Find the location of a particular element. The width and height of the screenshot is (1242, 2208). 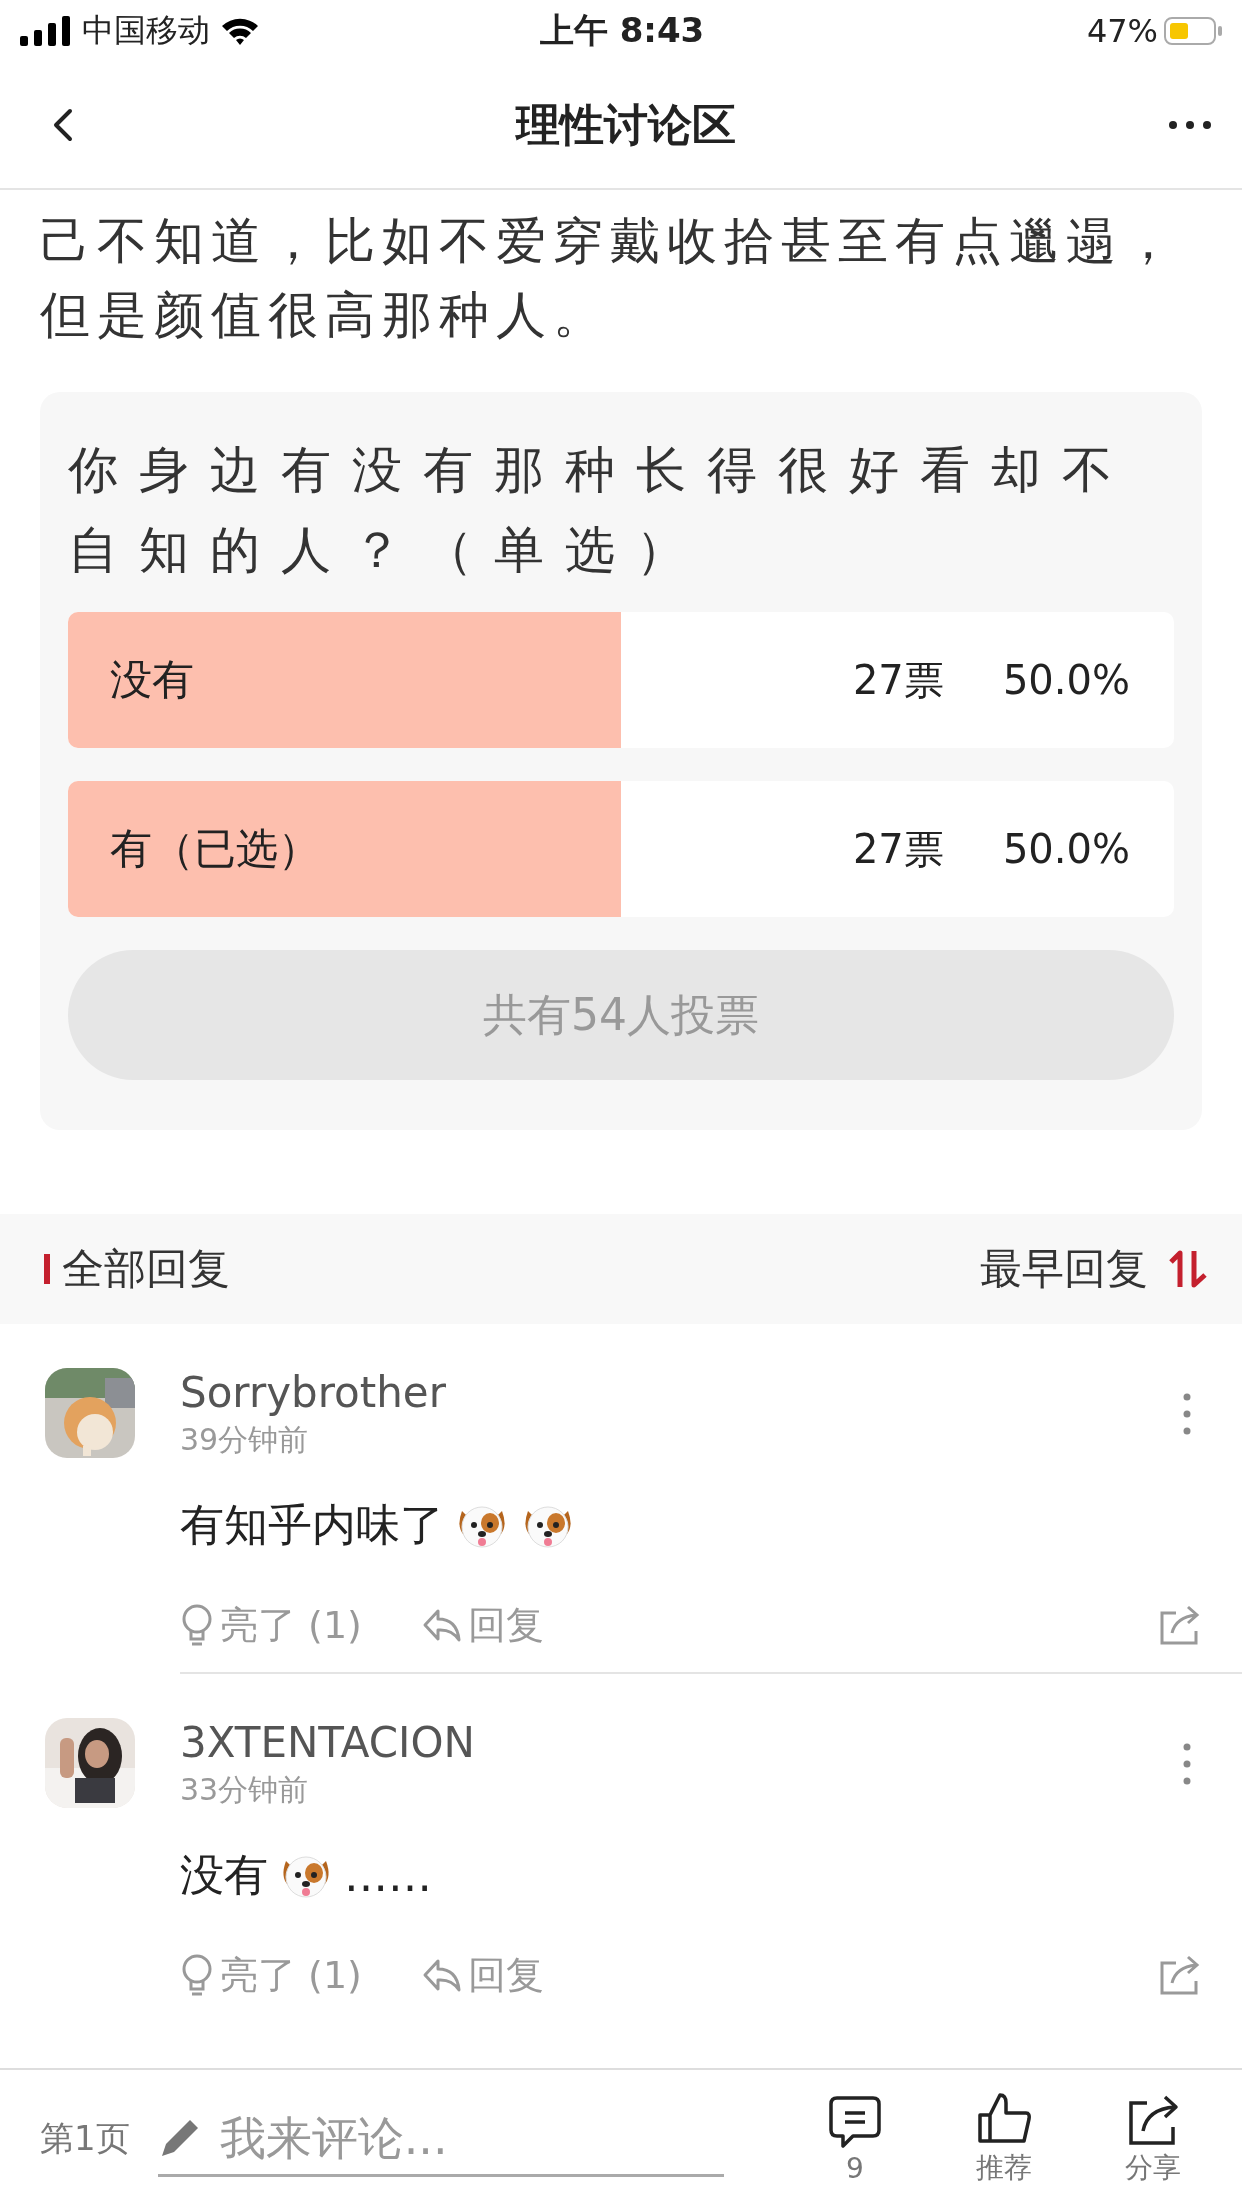

accent-bar-icon is located at coordinates (47, 1269).